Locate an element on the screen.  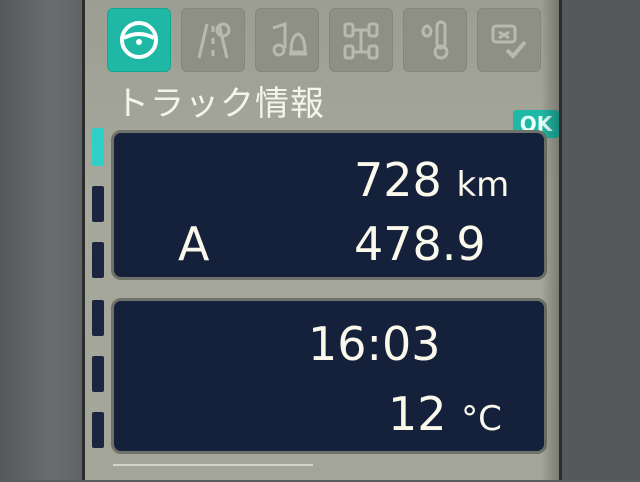
tab-temperature is located at coordinates (435, 40).